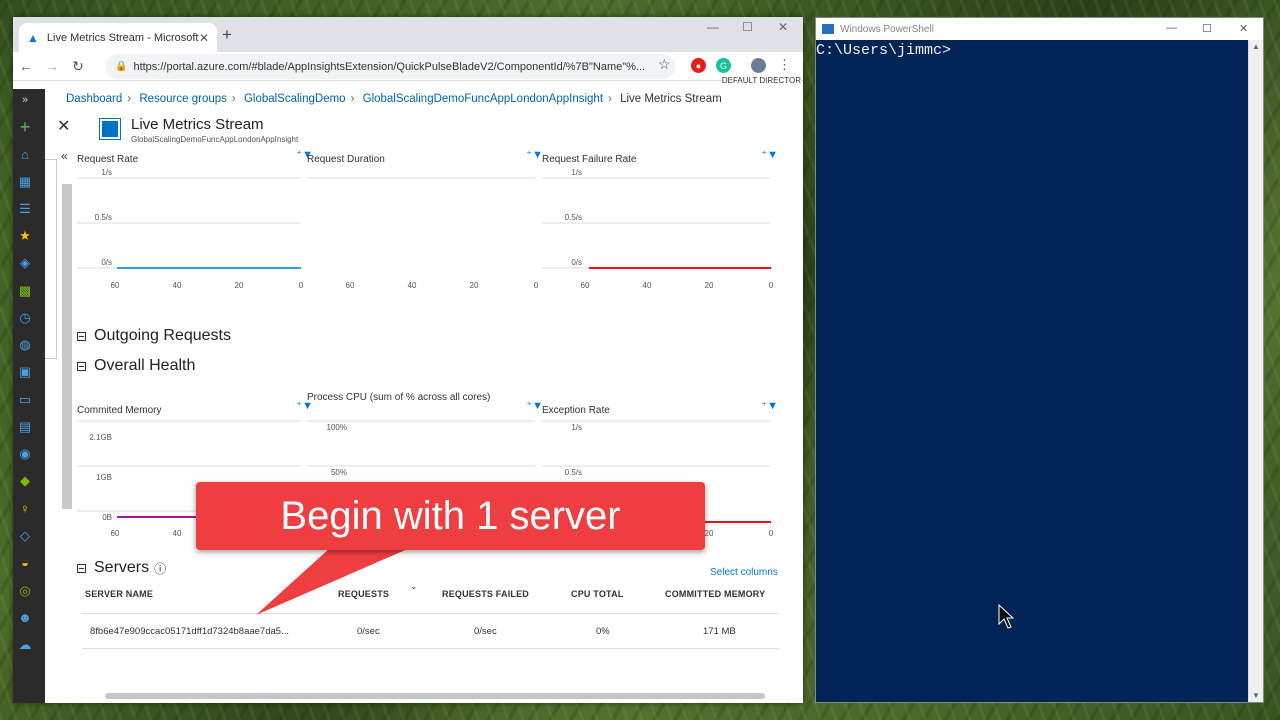 The width and height of the screenshot is (1280, 720). I want to click on directory-label: DEFAULT DIRECTOR, so click(761, 80).